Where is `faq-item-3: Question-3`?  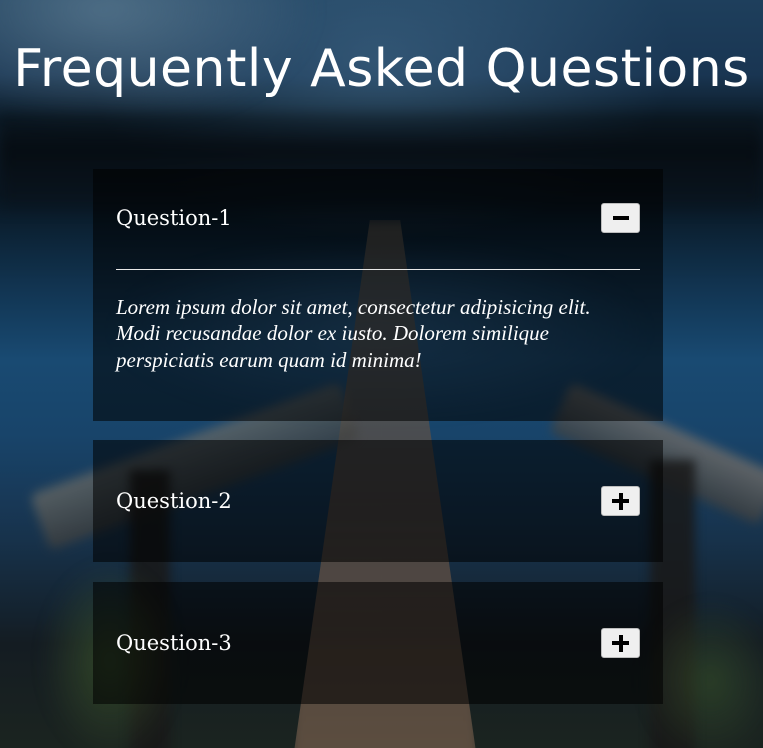 faq-item-3: Question-3 is located at coordinates (378, 643).